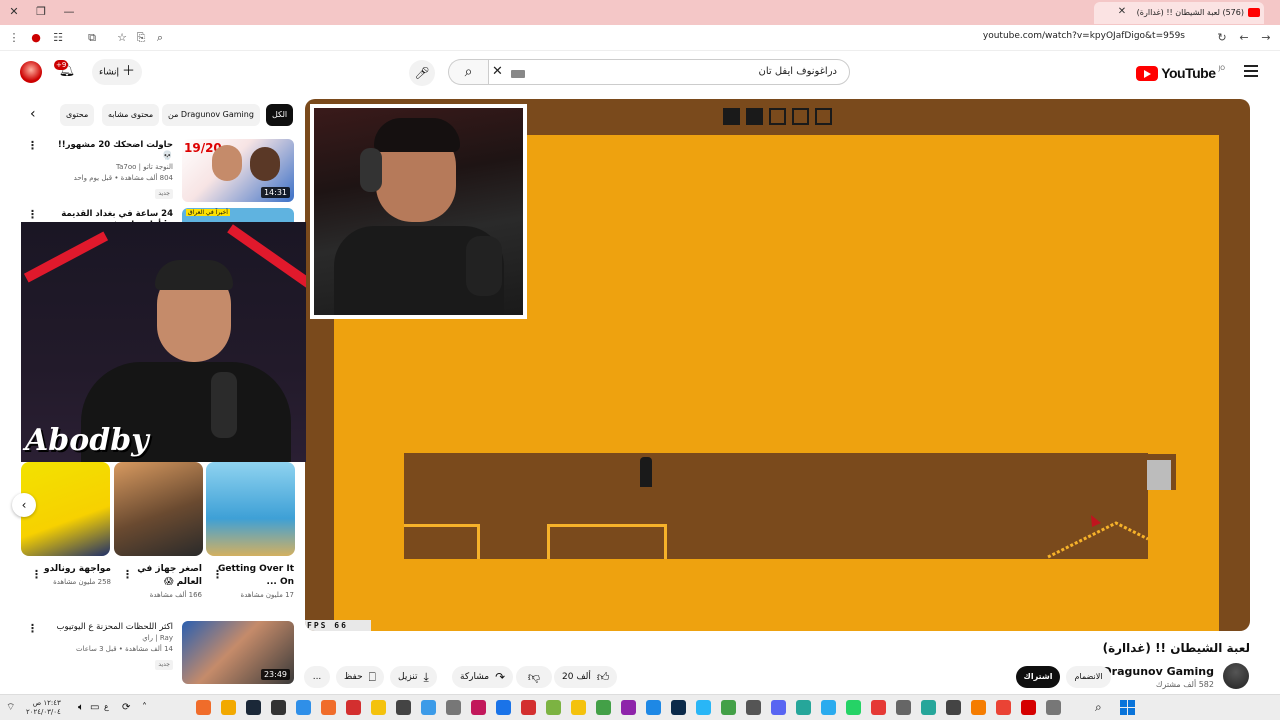 Image resolution: width=1280 pixels, height=720 pixels. I want to click on keyboard-icon, so click(518, 74).